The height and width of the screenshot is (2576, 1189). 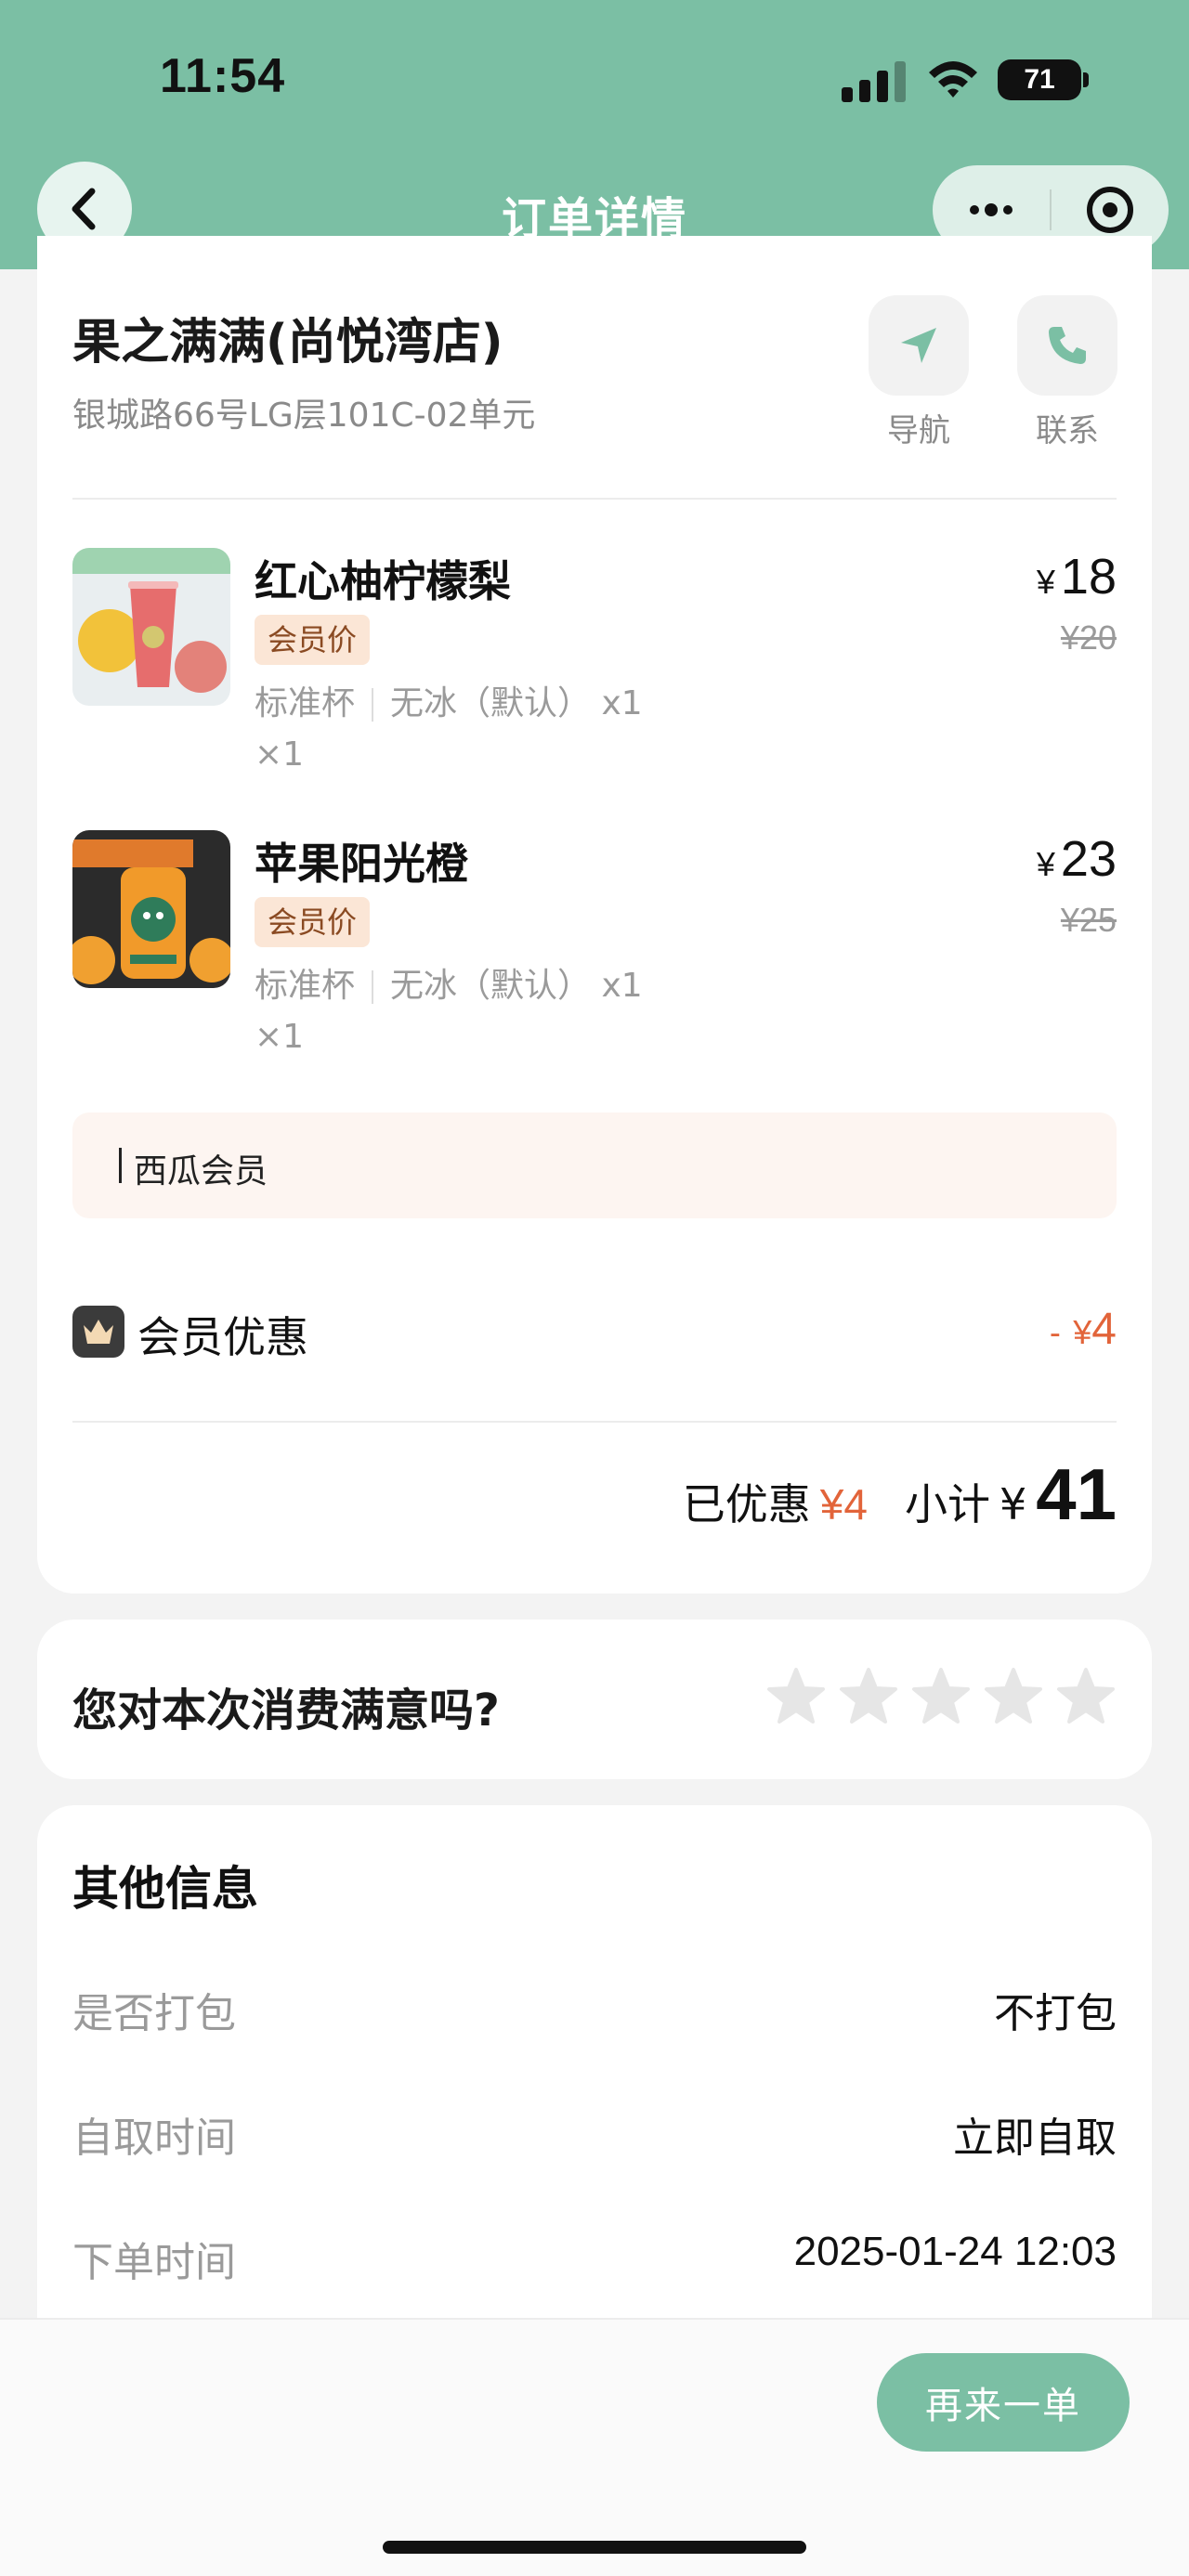 What do you see at coordinates (1039, 79) in the screenshot?
I see `battery-icon: 71` at bounding box center [1039, 79].